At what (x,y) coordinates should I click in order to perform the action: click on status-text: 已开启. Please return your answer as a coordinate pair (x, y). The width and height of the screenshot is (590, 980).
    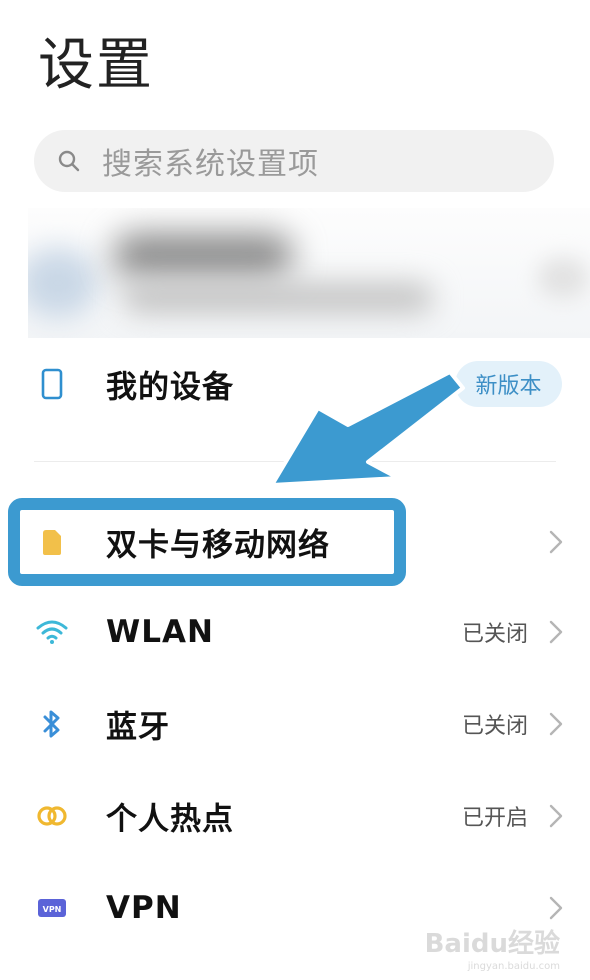
    Looking at the image, I should click on (494, 818).